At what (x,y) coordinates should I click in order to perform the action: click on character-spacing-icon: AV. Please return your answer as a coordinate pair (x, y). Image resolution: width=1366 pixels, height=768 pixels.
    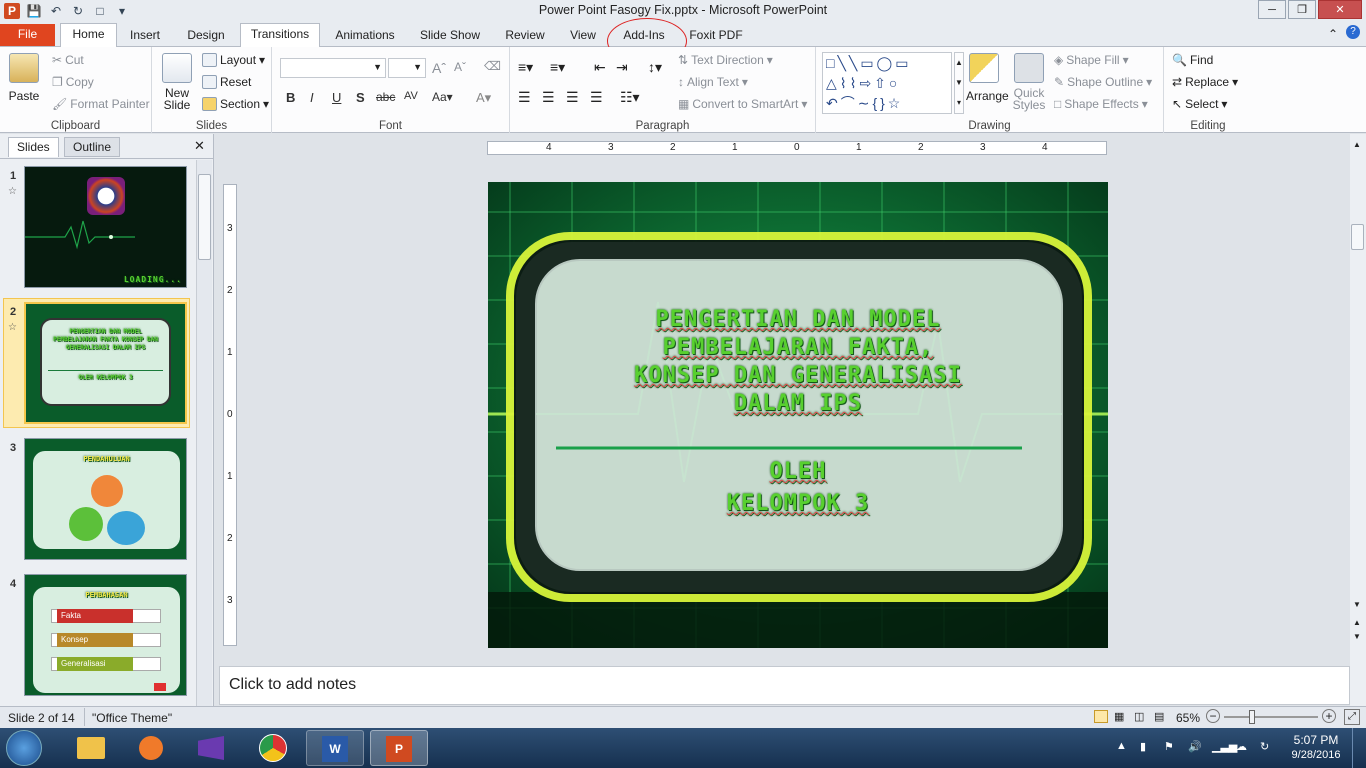
    Looking at the image, I should click on (411, 96).